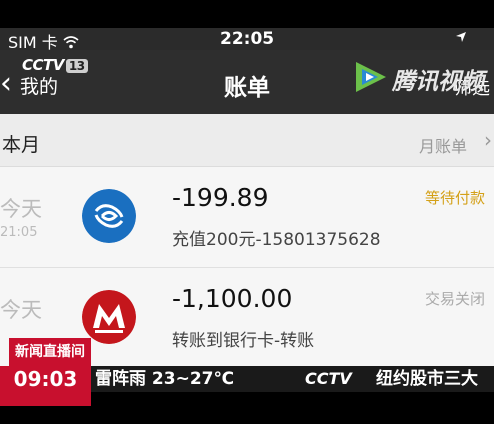 This screenshot has width=494, height=424. What do you see at coordinates (247, 140) in the screenshot?
I see `month-section-header: 本月 月账单 ›` at bounding box center [247, 140].